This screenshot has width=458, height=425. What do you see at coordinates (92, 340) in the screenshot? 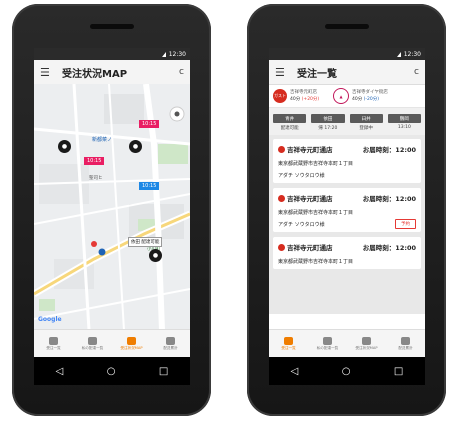
I see `delivery-icon` at bounding box center [92, 340].